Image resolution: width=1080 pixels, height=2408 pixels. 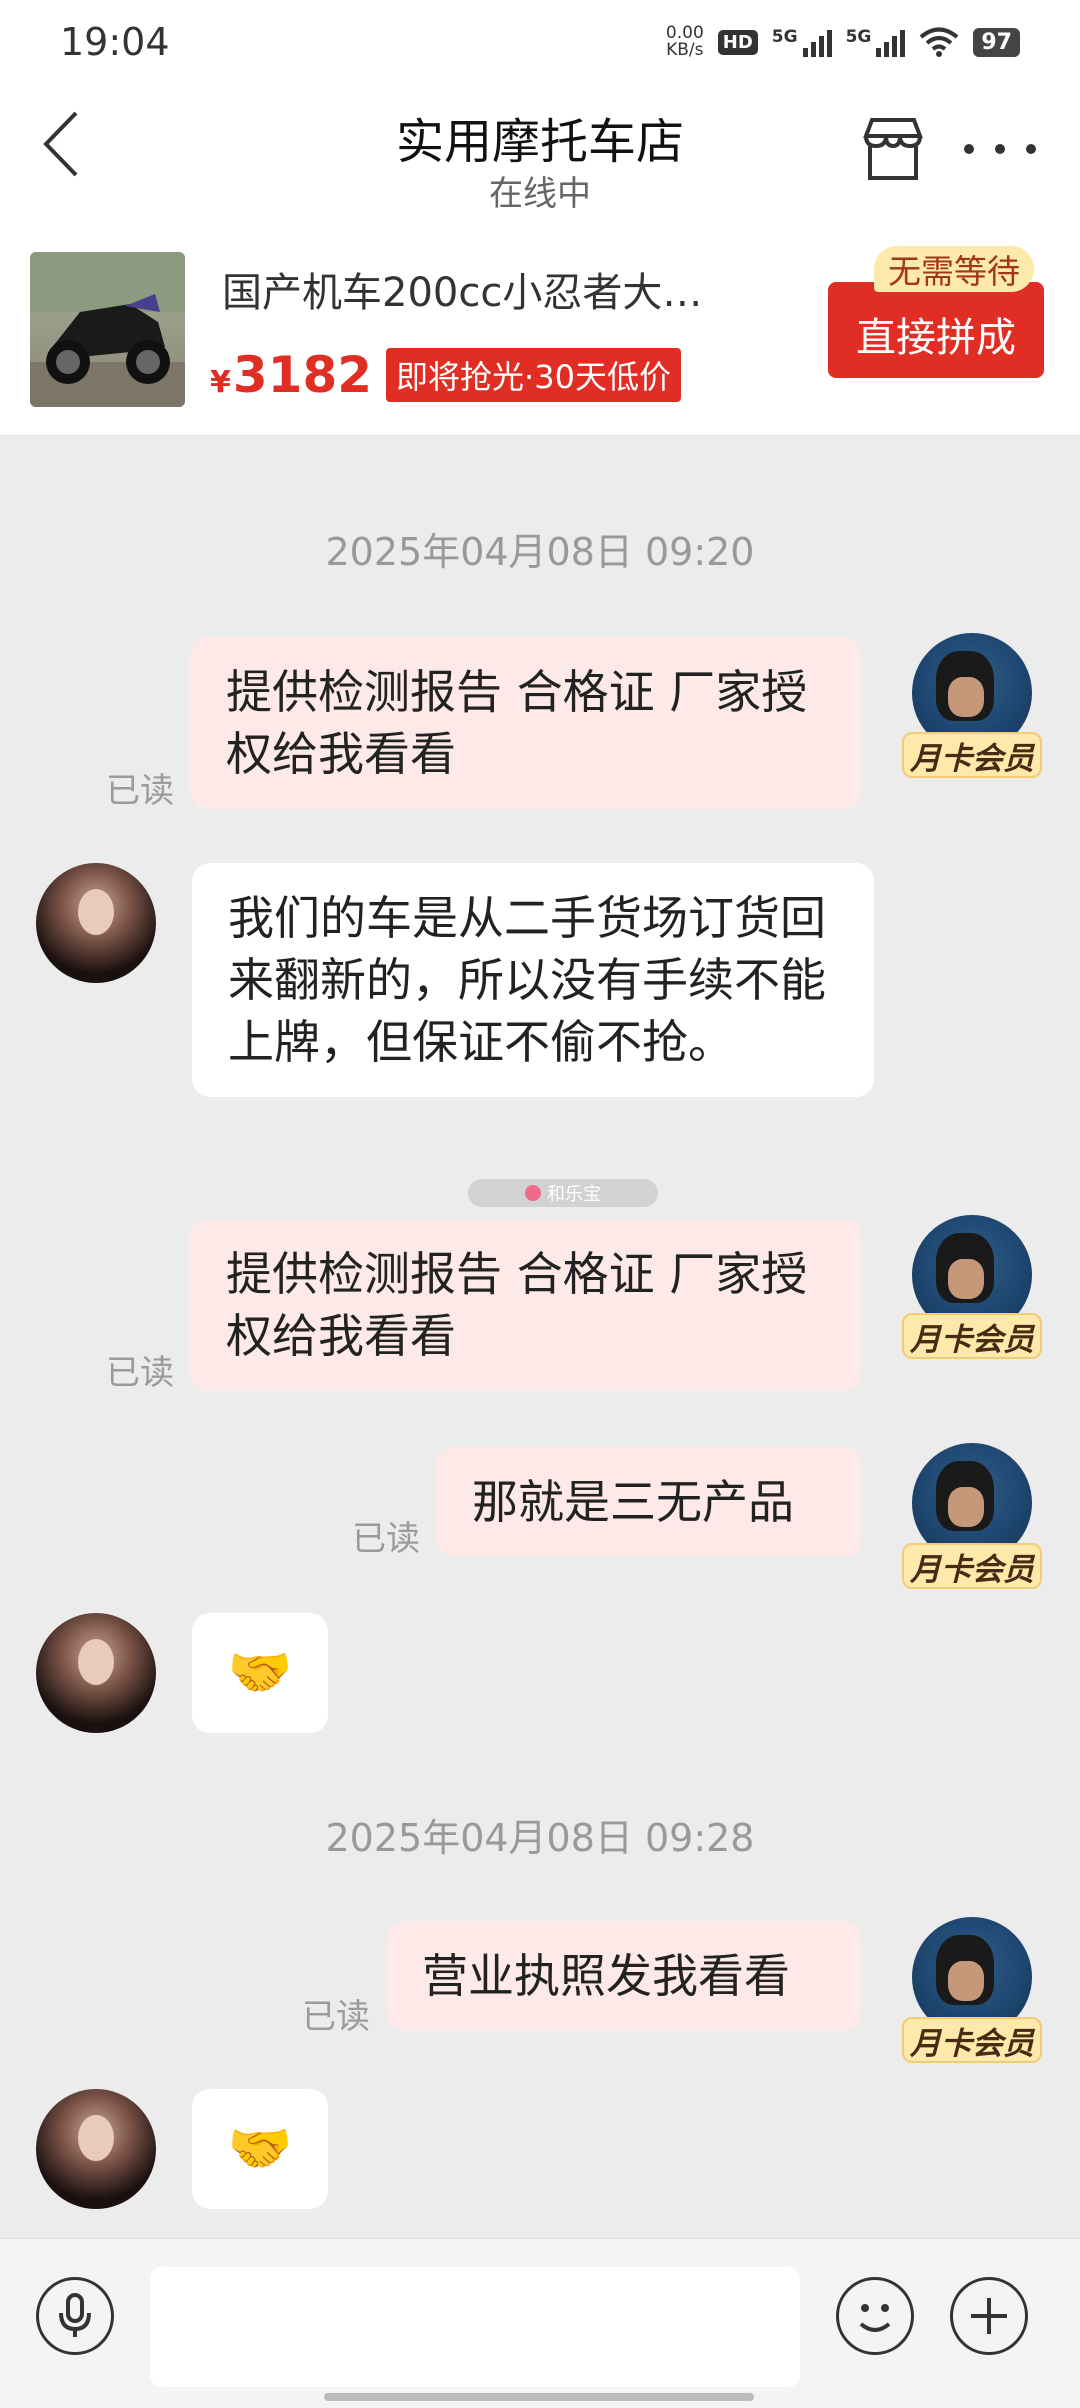 What do you see at coordinates (685, 50) in the screenshot?
I see `net-speed-unit: KB/s` at bounding box center [685, 50].